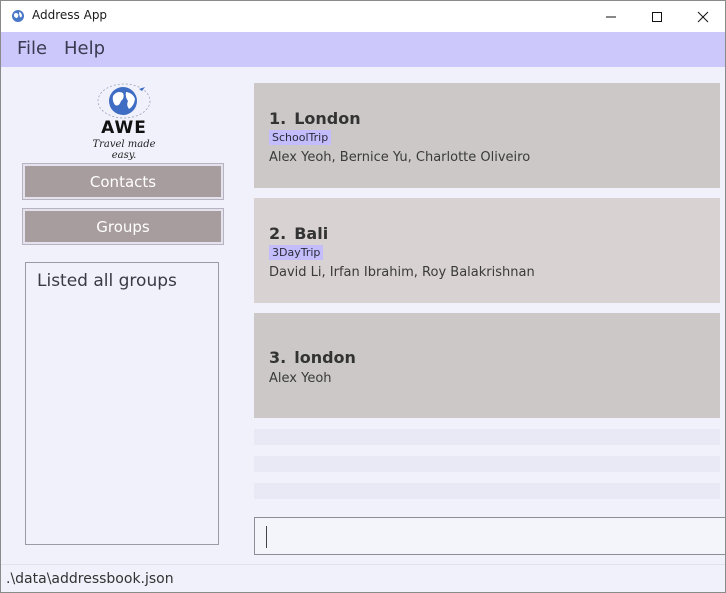 The height and width of the screenshot is (593, 726). What do you see at coordinates (278, 233) in the screenshot?
I see `group-index: 2.` at bounding box center [278, 233].